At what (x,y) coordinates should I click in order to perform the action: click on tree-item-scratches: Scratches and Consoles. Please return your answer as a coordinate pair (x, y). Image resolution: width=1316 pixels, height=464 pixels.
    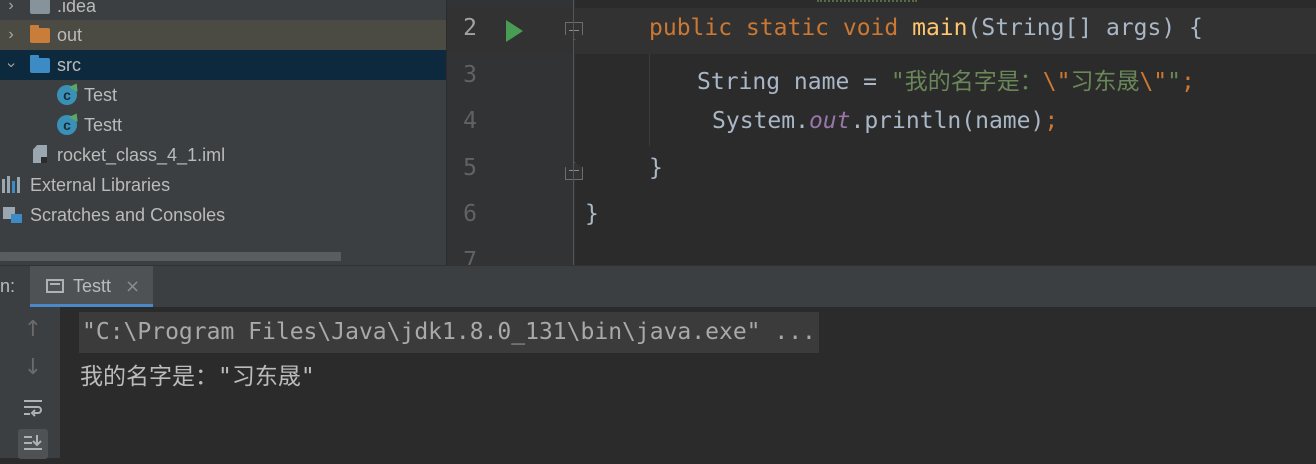
    Looking at the image, I should click on (223, 215).